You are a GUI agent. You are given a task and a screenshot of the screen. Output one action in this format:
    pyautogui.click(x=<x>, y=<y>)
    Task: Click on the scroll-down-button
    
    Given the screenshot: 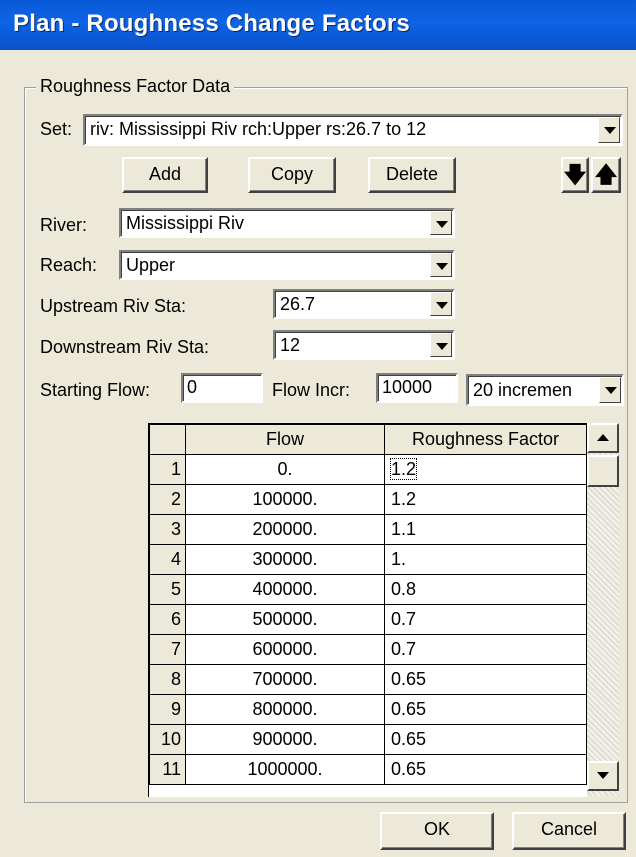 What is the action you would take?
    pyautogui.click(x=603, y=776)
    